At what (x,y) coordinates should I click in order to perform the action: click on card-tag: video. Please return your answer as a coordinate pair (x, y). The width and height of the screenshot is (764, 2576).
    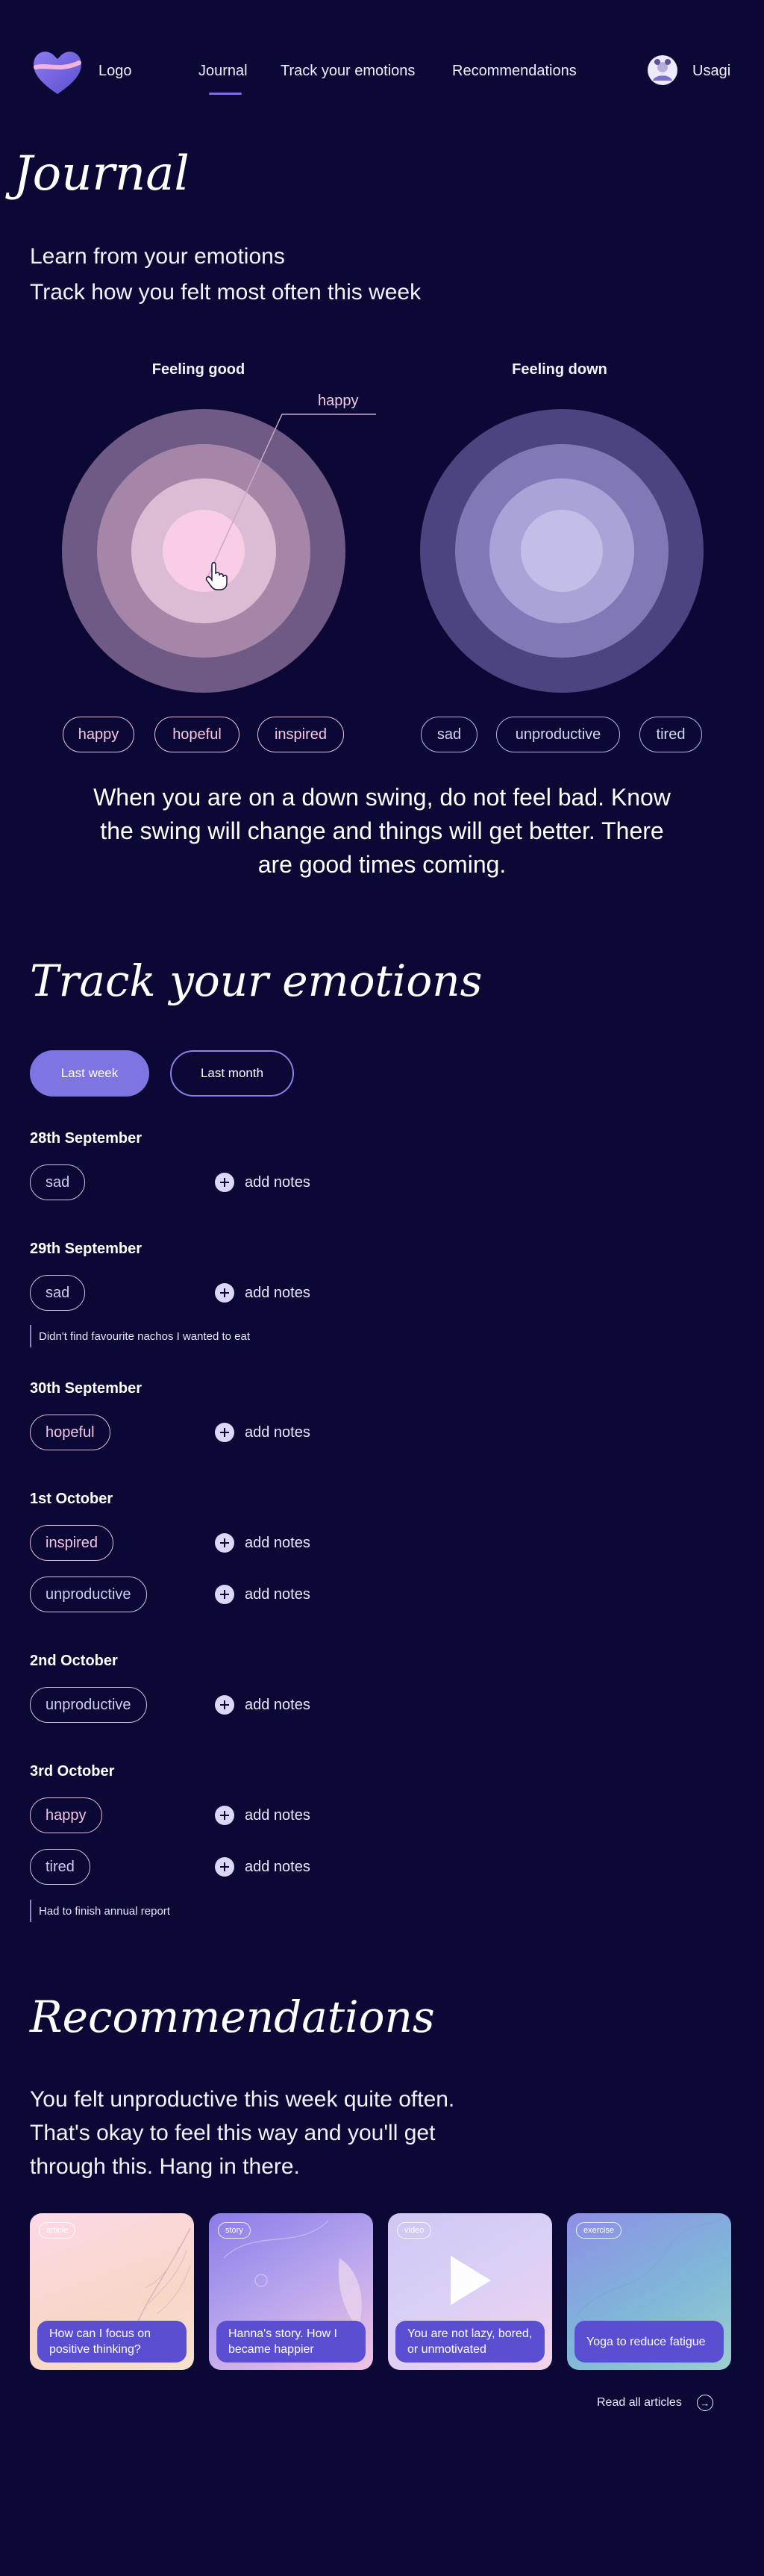
    Looking at the image, I should click on (415, 2230).